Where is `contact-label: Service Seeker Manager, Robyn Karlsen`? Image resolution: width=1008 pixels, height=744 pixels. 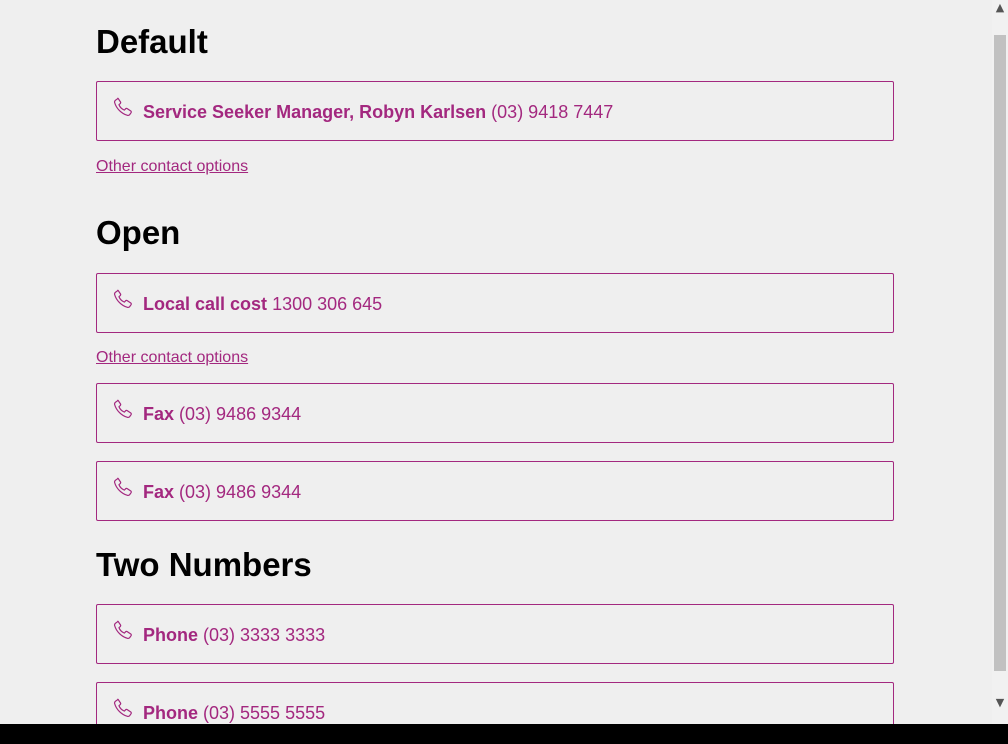 contact-label: Service Seeker Manager, Robyn Karlsen is located at coordinates (315, 112).